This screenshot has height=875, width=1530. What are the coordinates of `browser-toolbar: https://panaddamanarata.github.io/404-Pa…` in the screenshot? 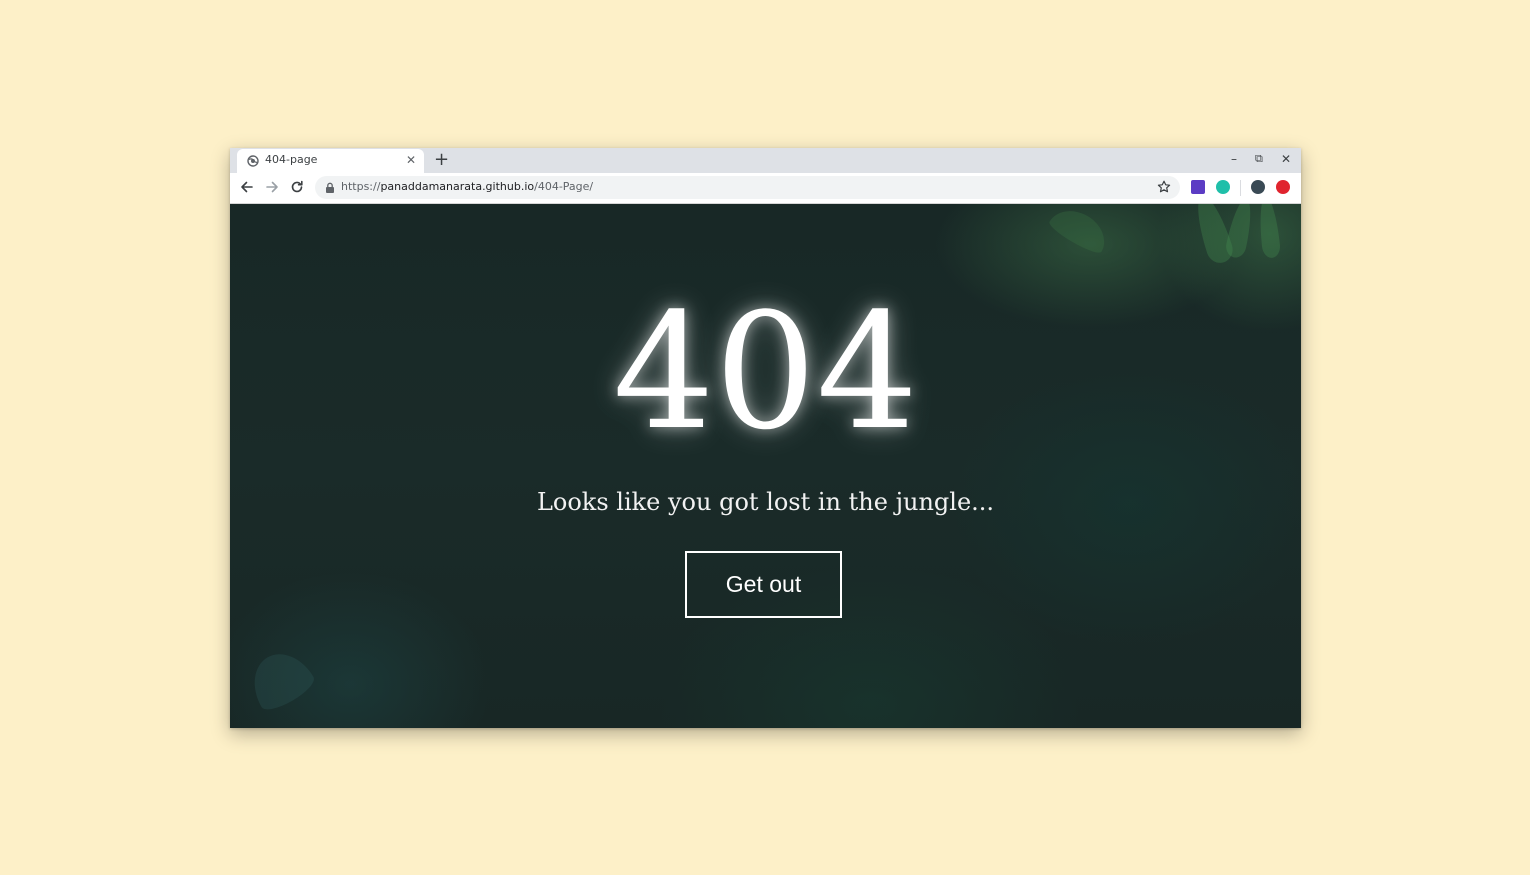 It's located at (765, 188).